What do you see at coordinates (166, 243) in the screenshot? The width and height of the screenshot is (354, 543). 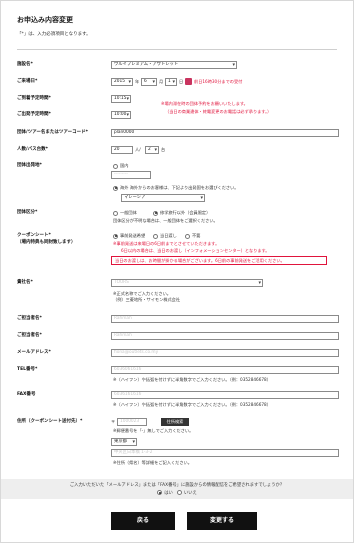 I see `coupon-note-1: ※事前発送は来場日の6日前までとさせていただきます。` at bounding box center [166, 243].